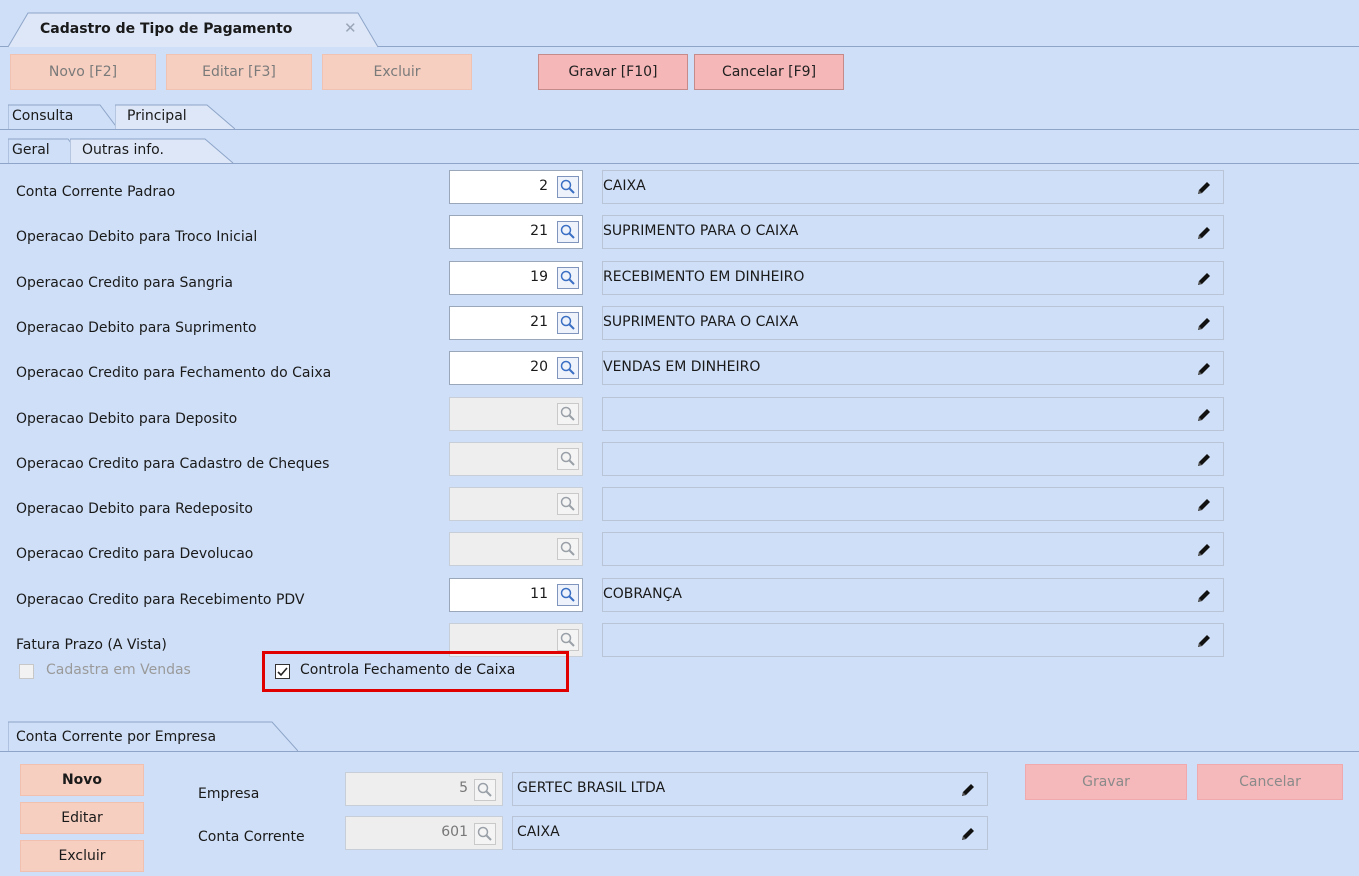 The width and height of the screenshot is (1359, 876). Describe the element at coordinates (82, 818) in the screenshot. I see `empresa-editar-button: Editar` at that location.